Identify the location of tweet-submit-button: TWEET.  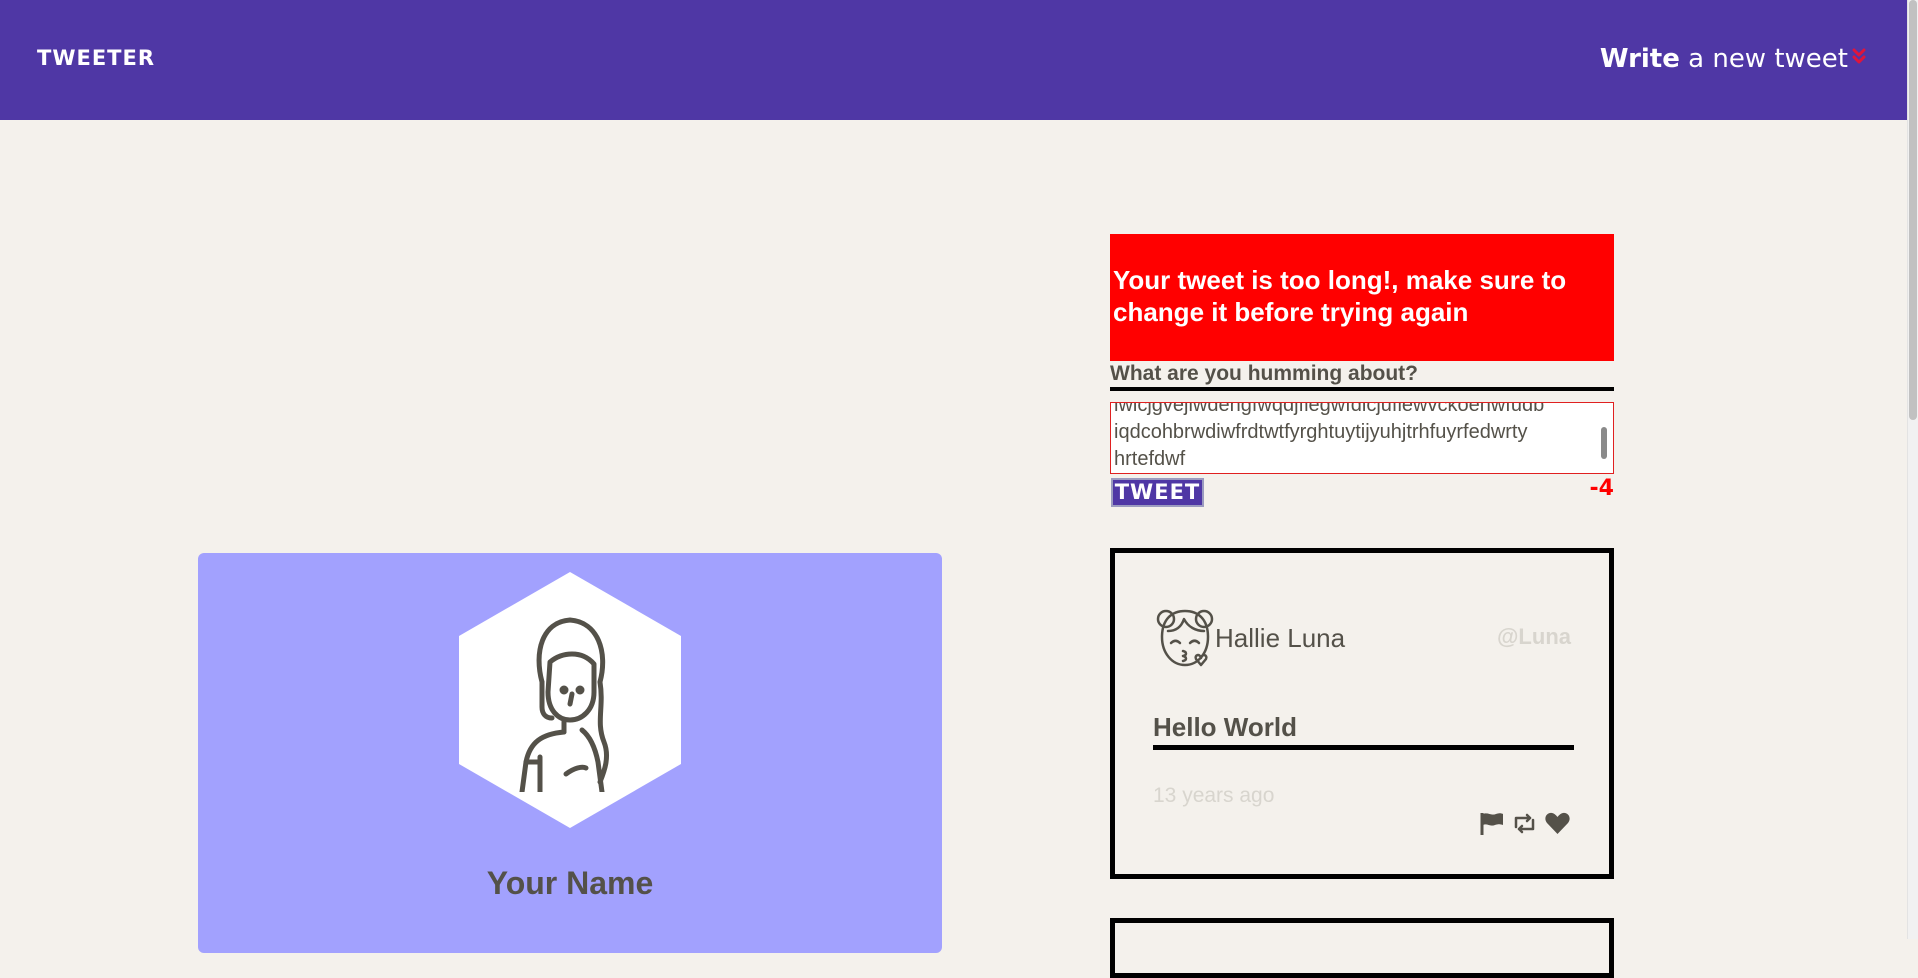
(1157, 492).